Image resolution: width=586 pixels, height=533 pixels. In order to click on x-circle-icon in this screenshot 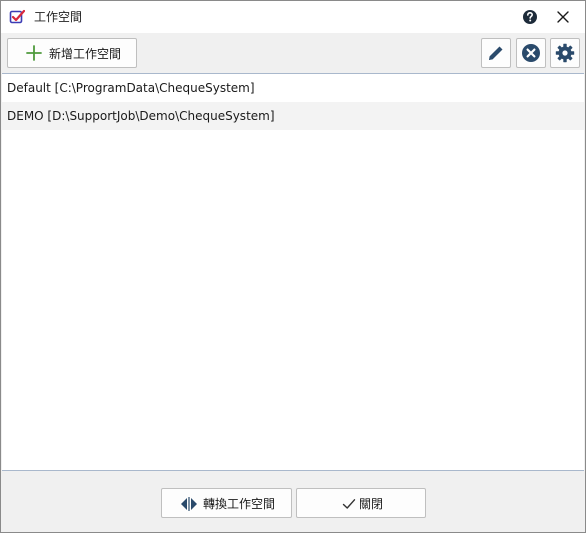, I will do `click(531, 53)`.